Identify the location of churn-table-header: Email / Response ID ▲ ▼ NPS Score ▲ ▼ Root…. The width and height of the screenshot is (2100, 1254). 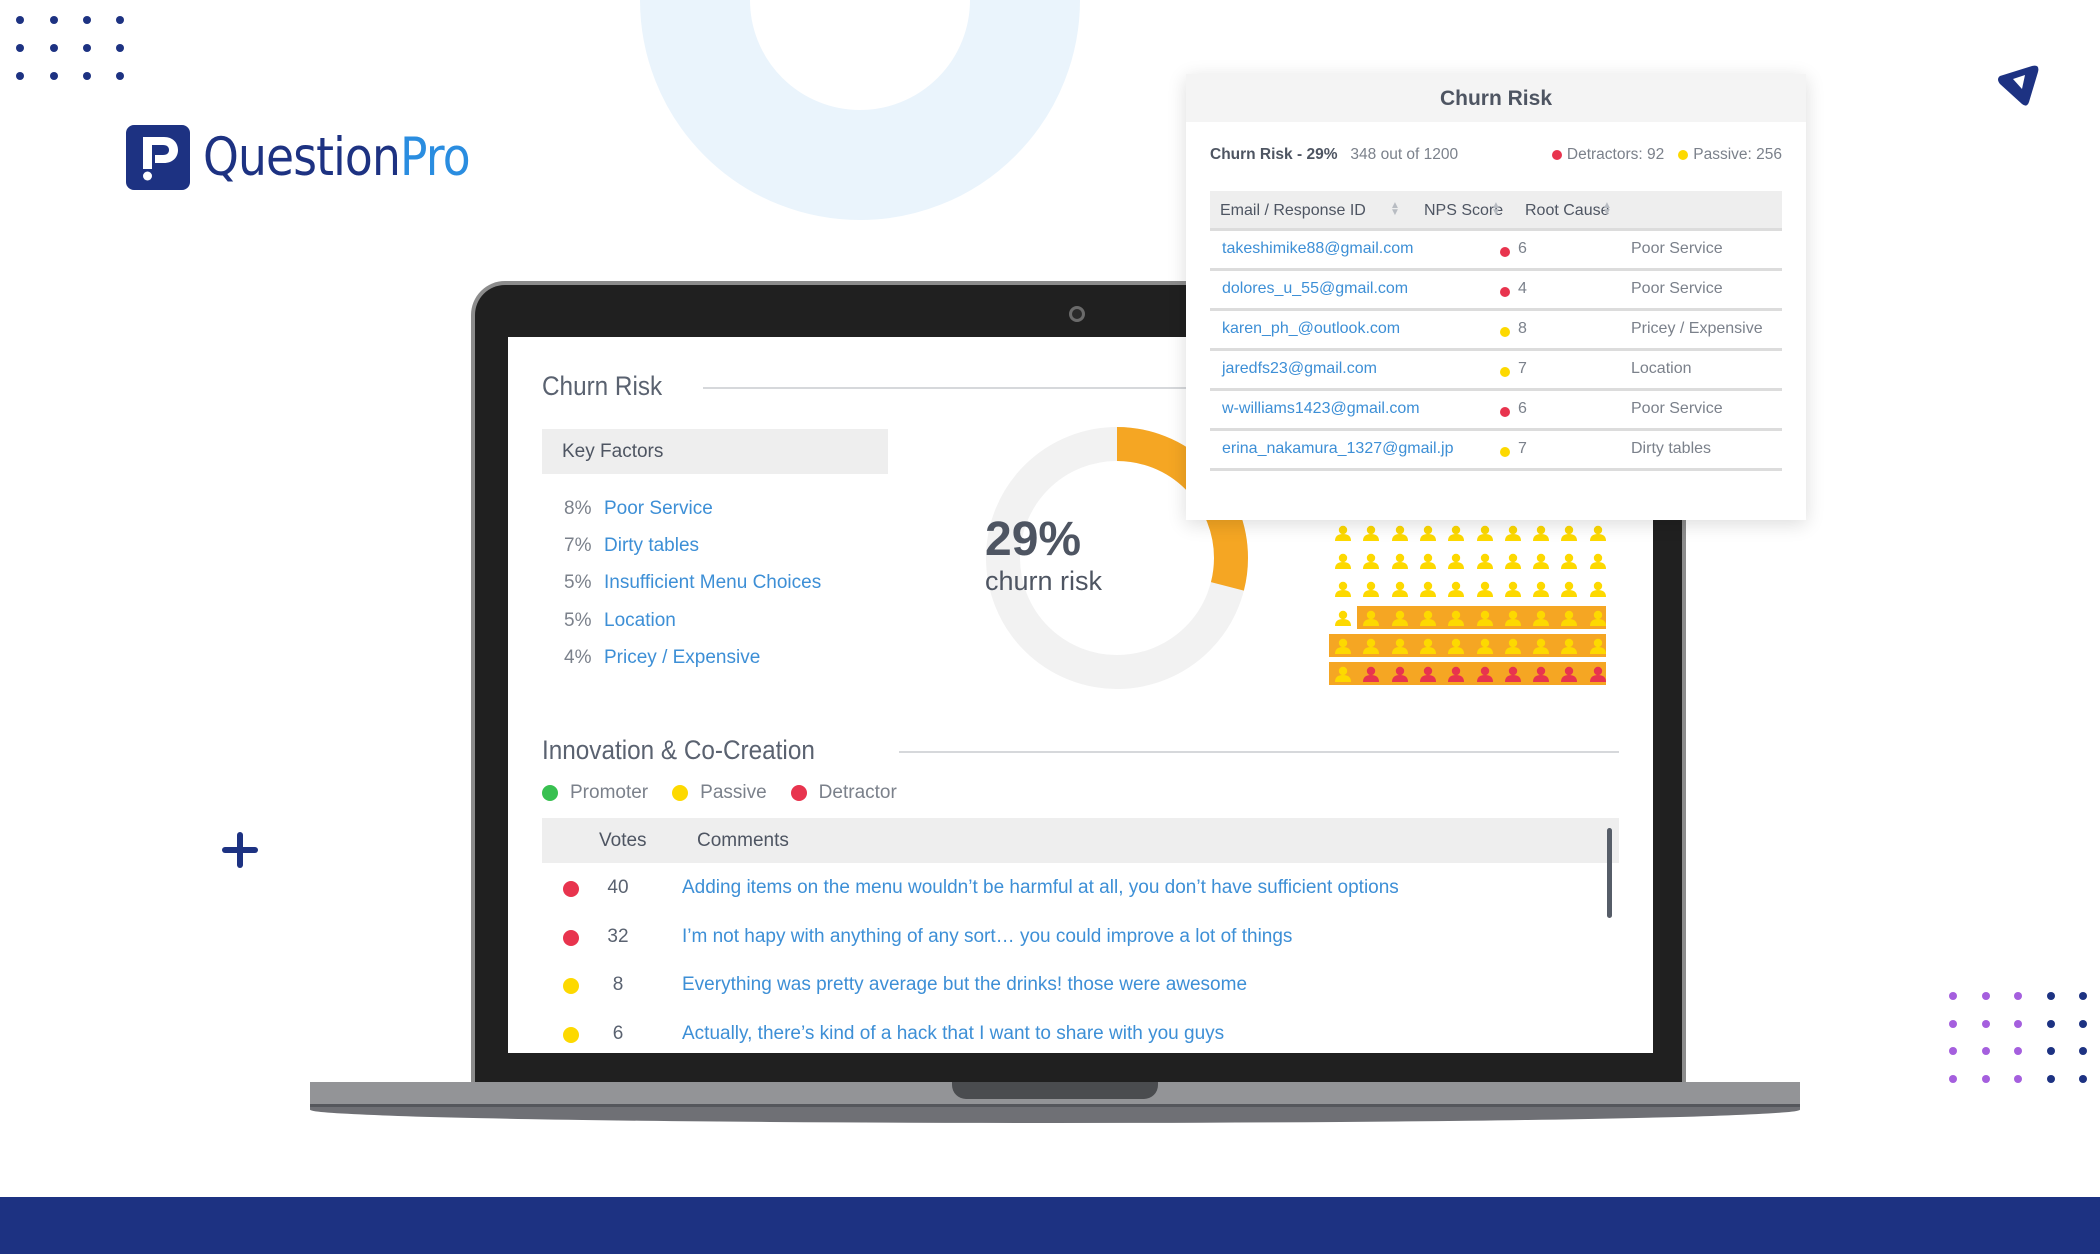
(1496, 211).